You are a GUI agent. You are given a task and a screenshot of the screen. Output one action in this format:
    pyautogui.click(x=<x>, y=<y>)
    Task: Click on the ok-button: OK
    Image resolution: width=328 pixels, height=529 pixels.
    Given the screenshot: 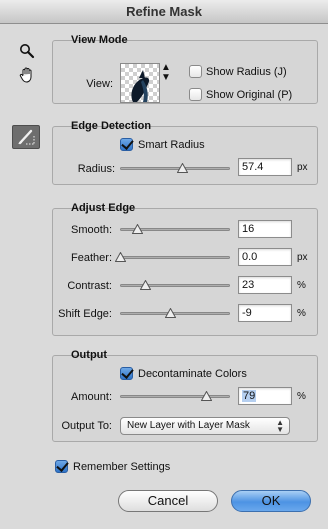 What is the action you would take?
    pyautogui.click(x=271, y=501)
    